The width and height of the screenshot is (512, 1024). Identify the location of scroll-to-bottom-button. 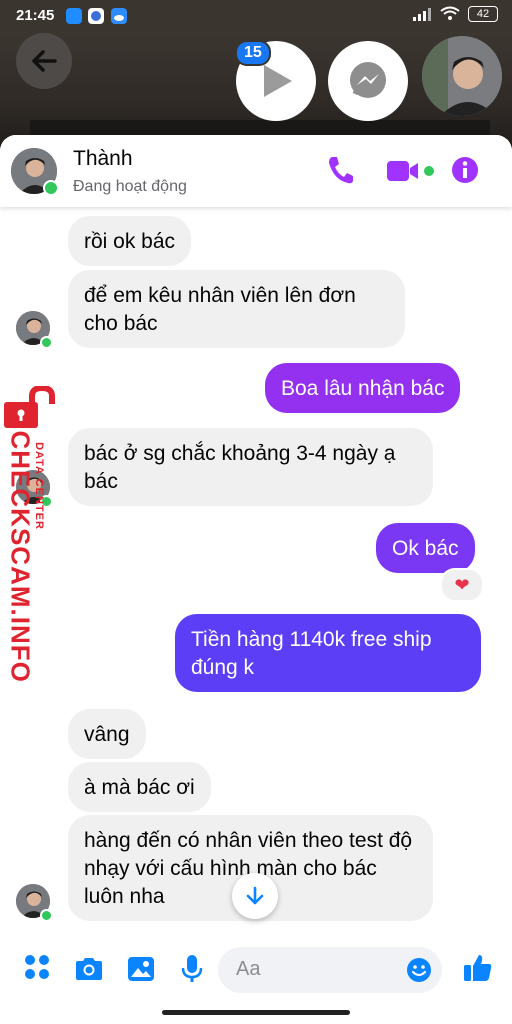
(255, 896).